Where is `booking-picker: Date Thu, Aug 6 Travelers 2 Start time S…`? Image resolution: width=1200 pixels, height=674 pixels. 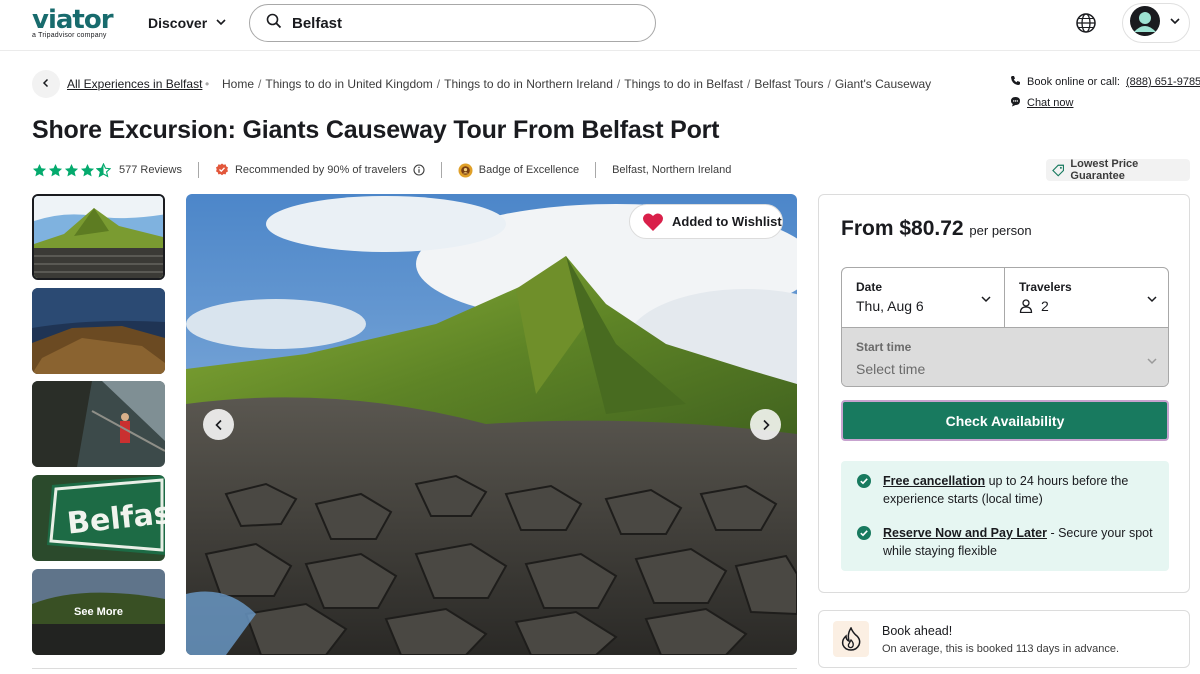 booking-picker: Date Thu, Aug 6 Travelers 2 Start time S… is located at coordinates (1005, 327).